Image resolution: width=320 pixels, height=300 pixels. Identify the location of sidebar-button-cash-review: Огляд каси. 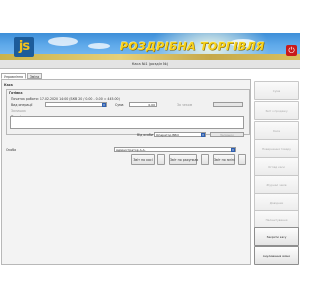
(276, 166).